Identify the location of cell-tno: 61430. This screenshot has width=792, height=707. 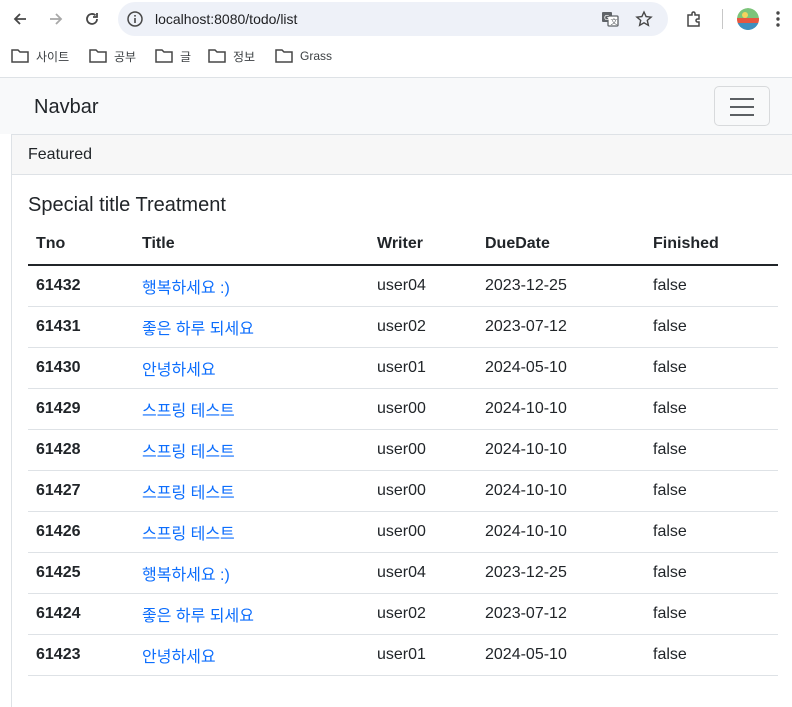
(81, 368).